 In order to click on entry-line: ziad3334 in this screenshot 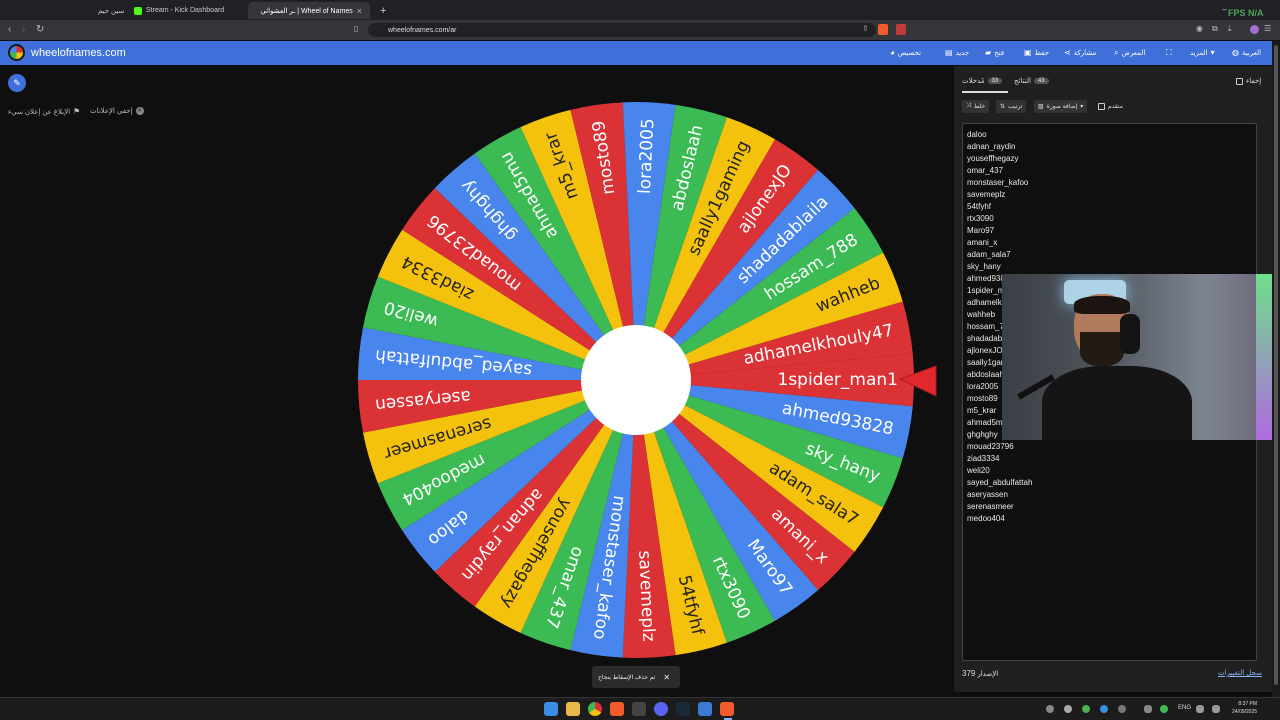, I will do `click(1109, 459)`.